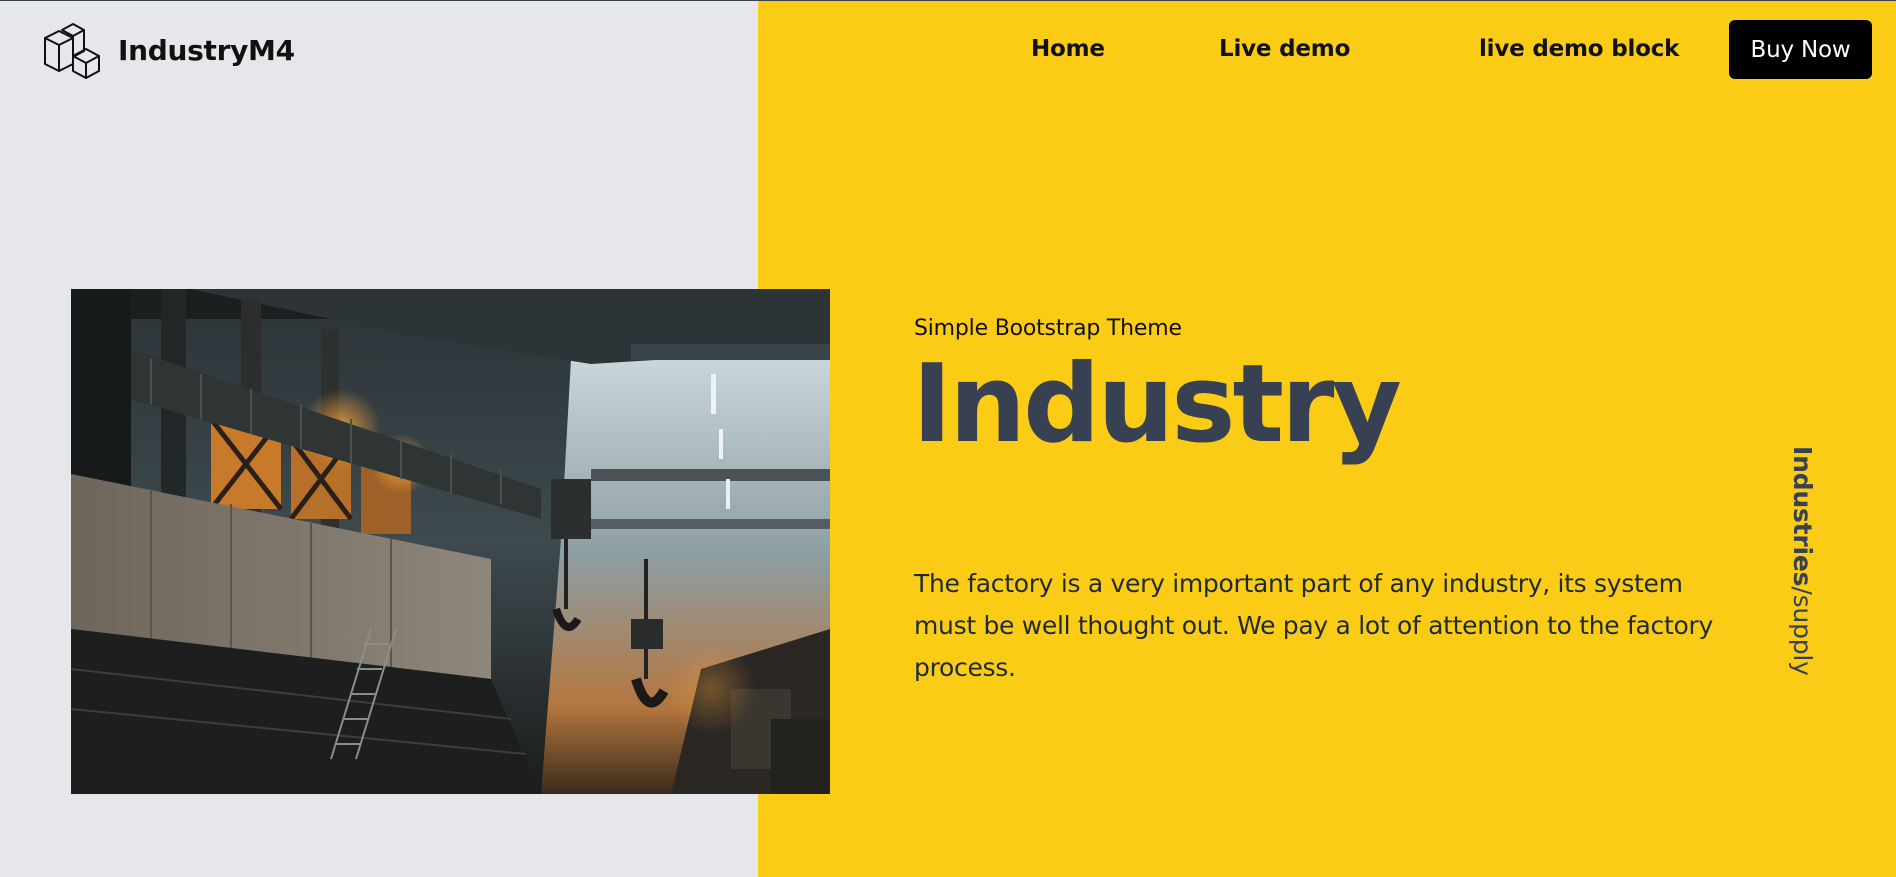 The width and height of the screenshot is (1896, 877). What do you see at coordinates (1800, 49) in the screenshot?
I see `buy-now-button: Buy Now` at bounding box center [1800, 49].